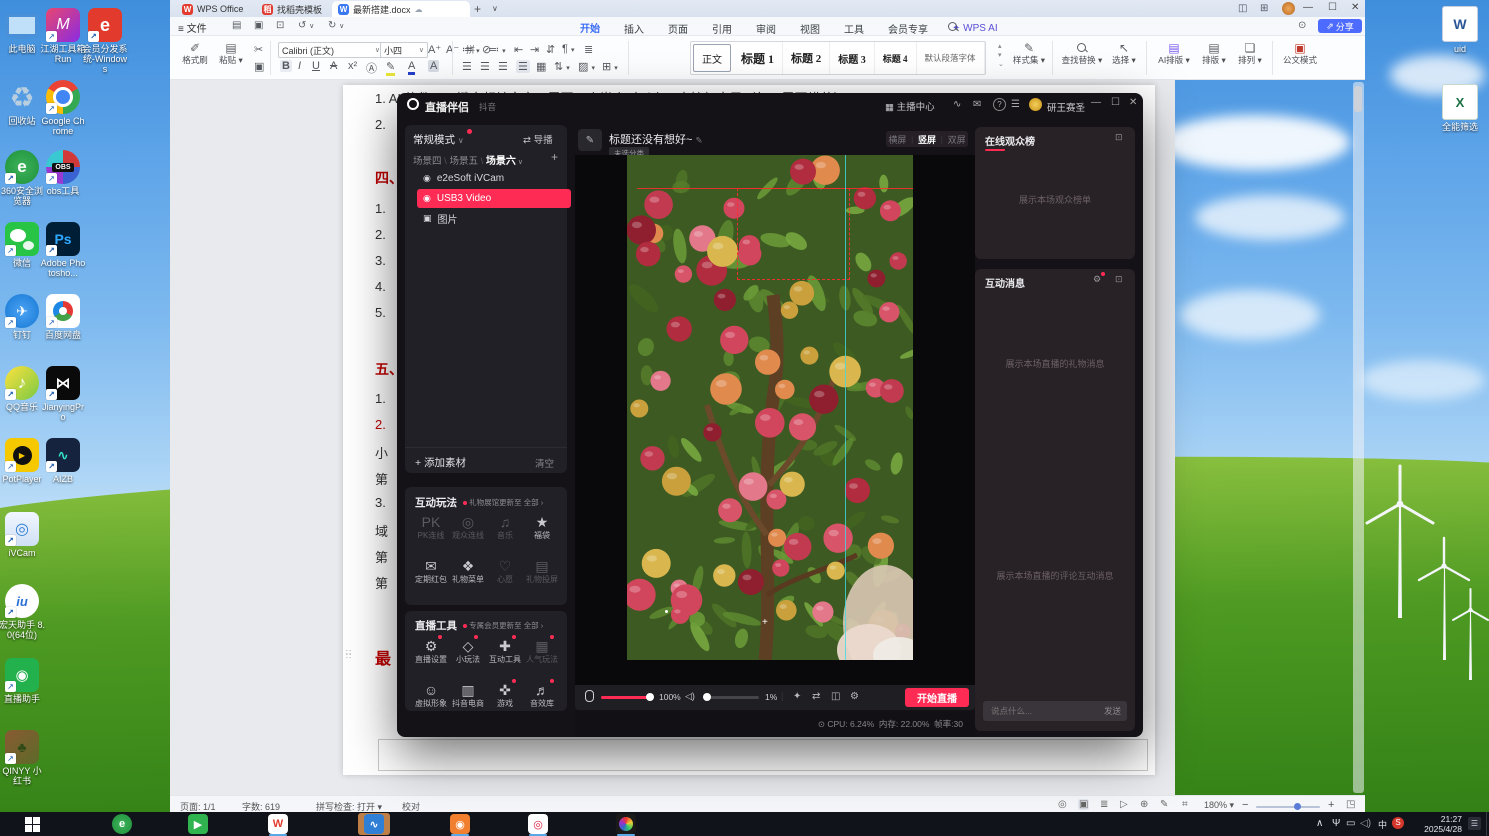 The image size is (1489, 836). What do you see at coordinates (1219, 805) in the screenshot?
I see `zoom-level: 180% ▾` at bounding box center [1219, 805].